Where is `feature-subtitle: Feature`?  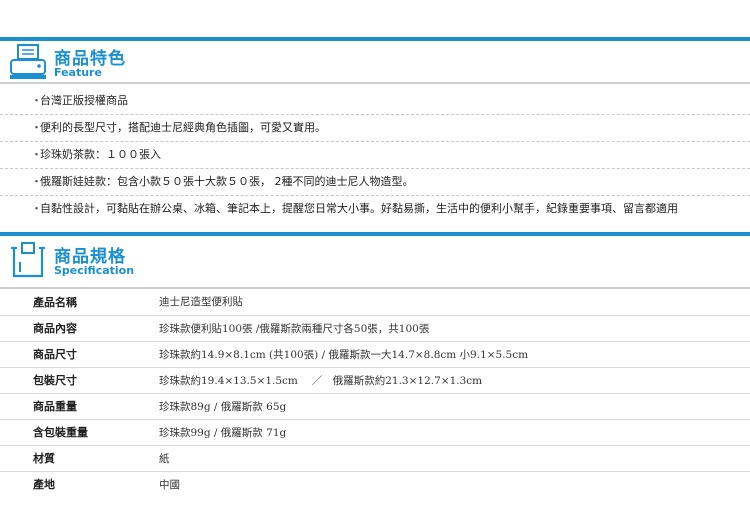 feature-subtitle: Feature is located at coordinates (78, 72).